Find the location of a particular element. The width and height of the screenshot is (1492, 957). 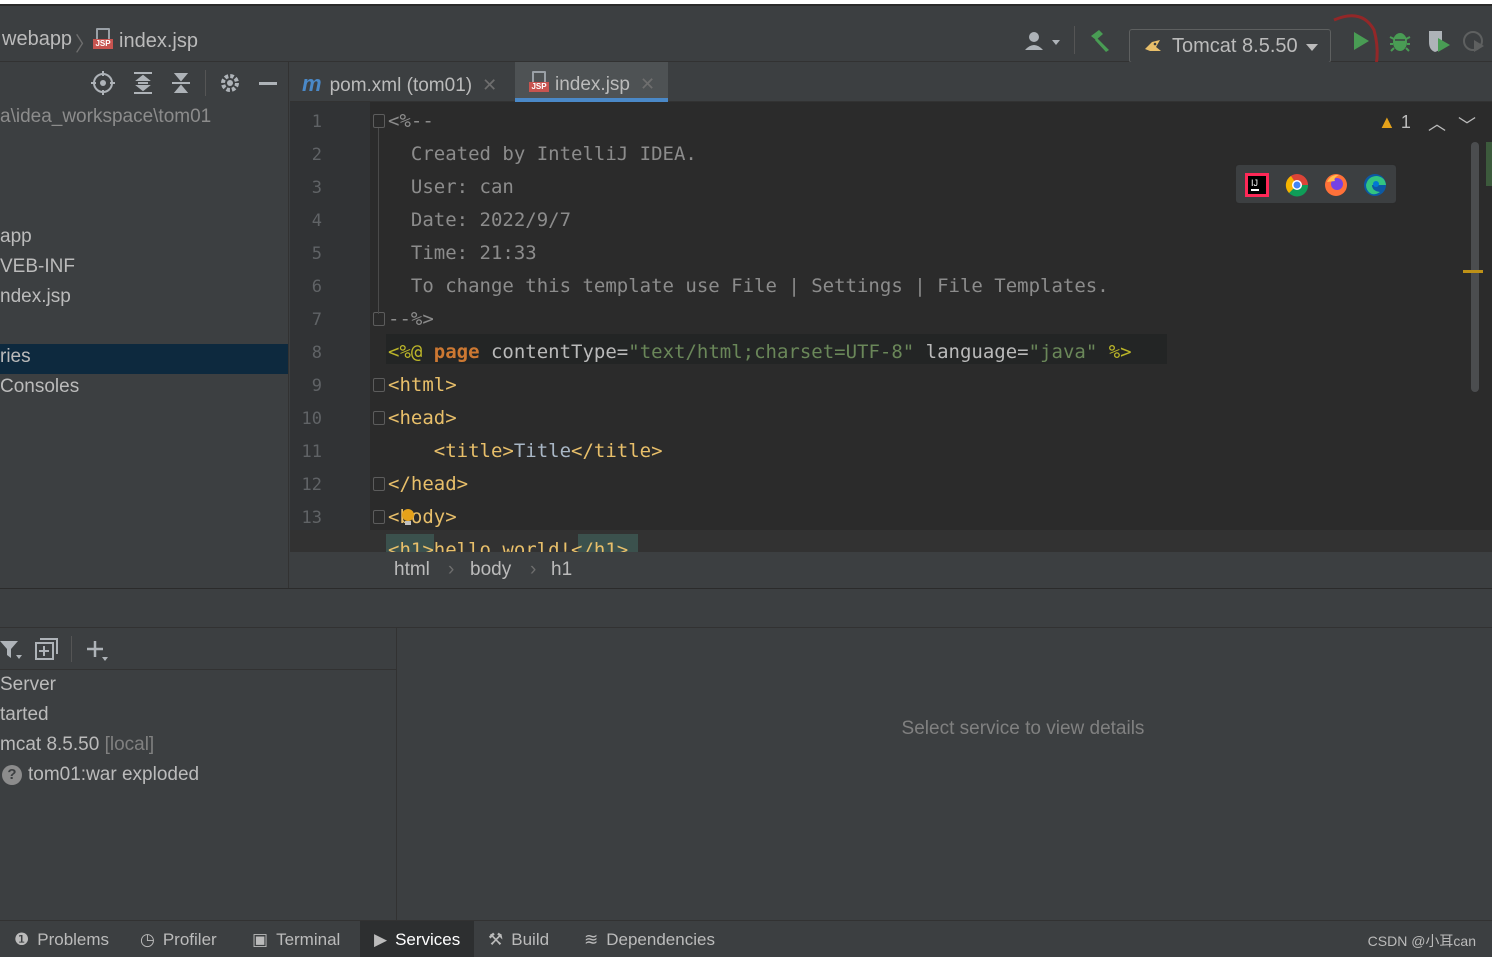

tree-item-scratches-consoles: Consoles is located at coordinates (39, 387).